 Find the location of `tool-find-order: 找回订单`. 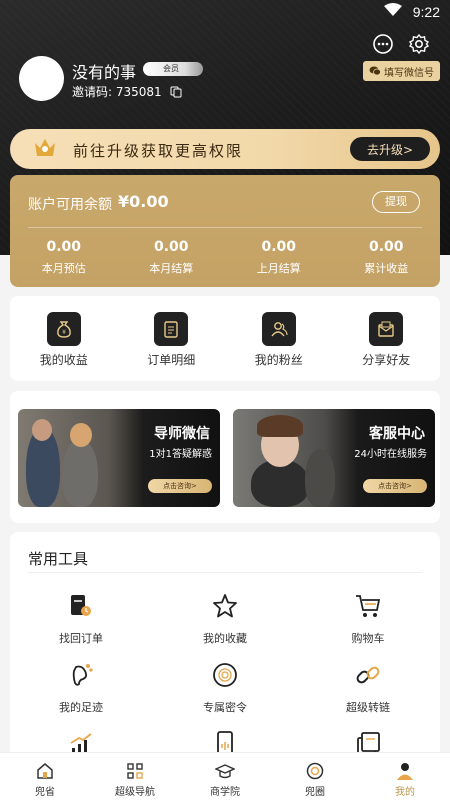

tool-find-order: 找回订单 is located at coordinates (81, 619).